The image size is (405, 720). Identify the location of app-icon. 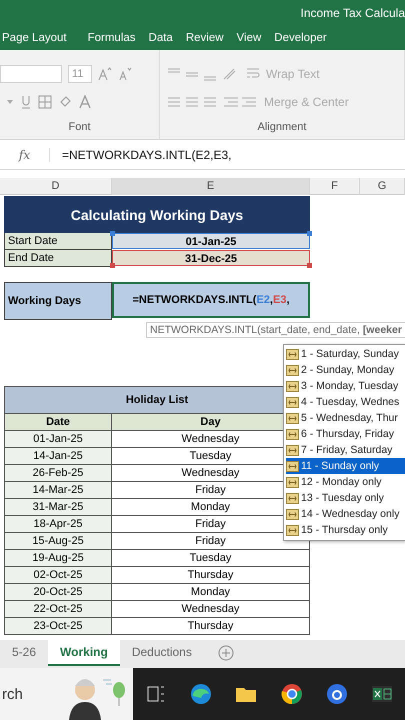
(336, 694).